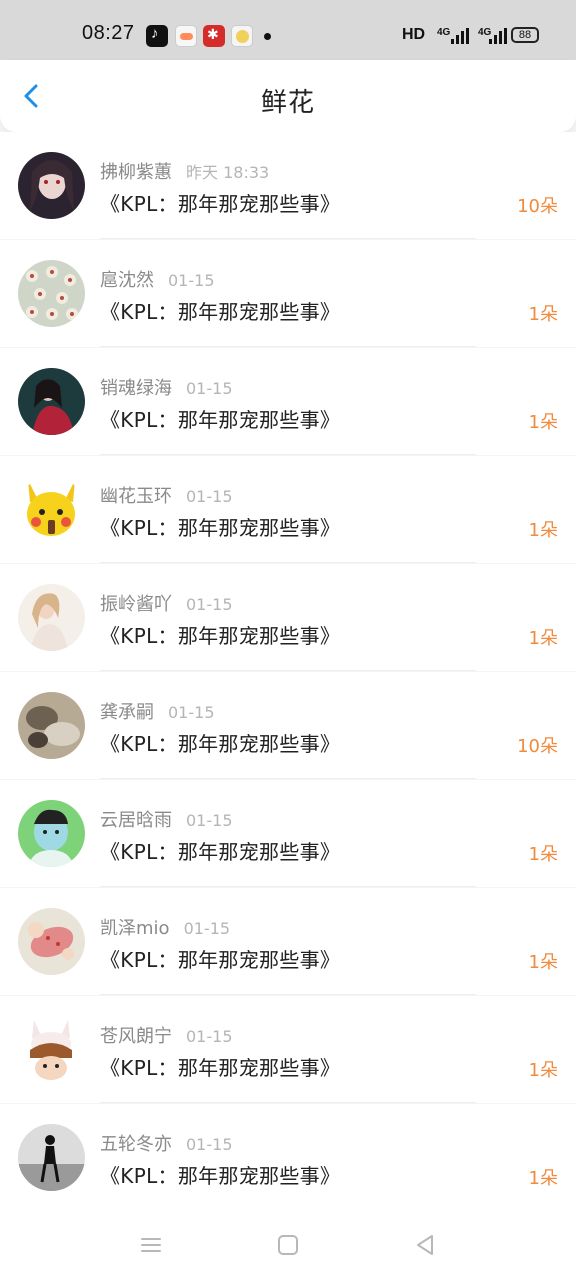 Image resolution: width=576 pixels, height=1280 pixels. I want to click on network-type-1: 4G, so click(444, 32).